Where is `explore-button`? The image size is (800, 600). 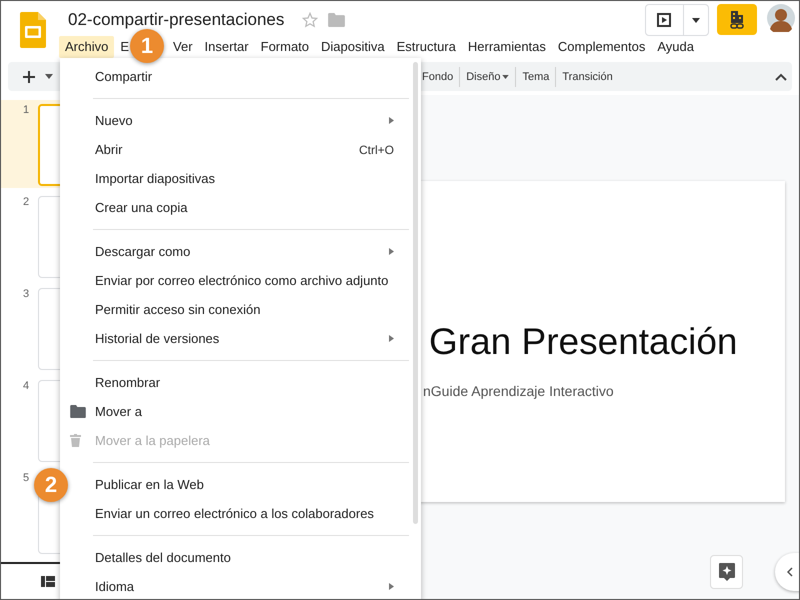
explore-button is located at coordinates (726, 572).